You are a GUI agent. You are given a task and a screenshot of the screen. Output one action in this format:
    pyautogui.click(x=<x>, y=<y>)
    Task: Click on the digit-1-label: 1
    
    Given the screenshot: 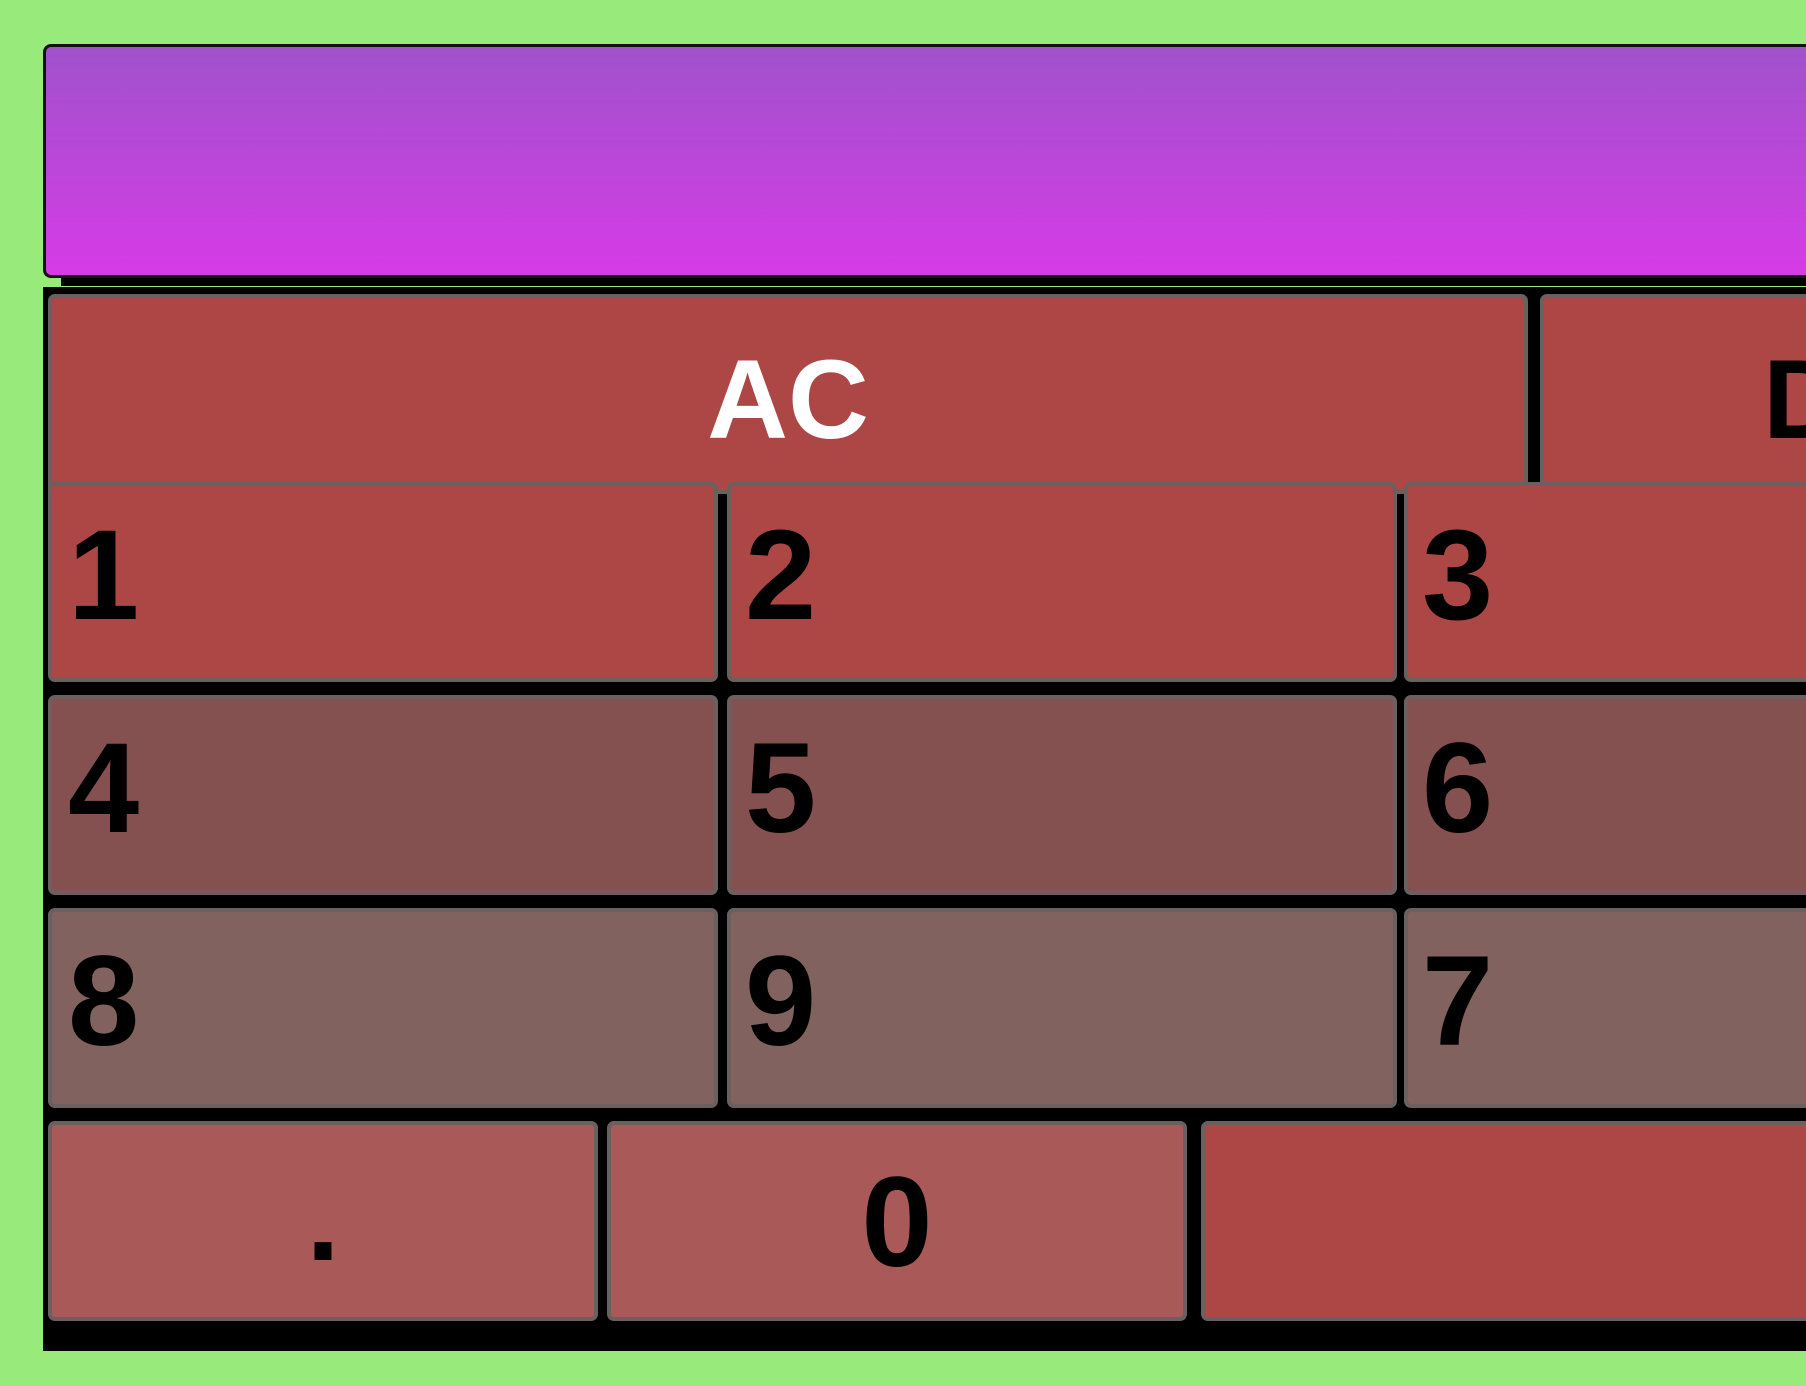 What is the action you would take?
    pyautogui.click(x=104, y=575)
    